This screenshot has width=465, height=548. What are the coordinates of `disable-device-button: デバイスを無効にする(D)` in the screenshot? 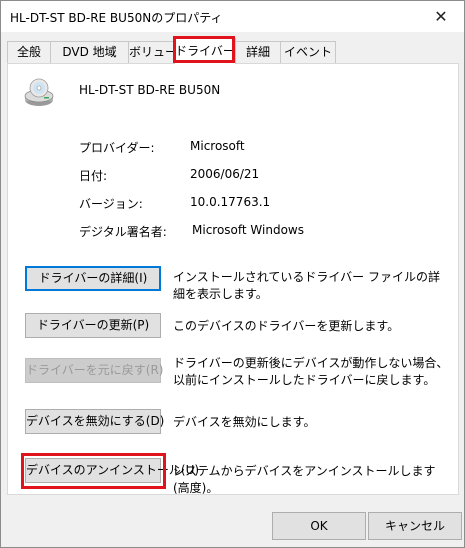 It's located at (94, 421).